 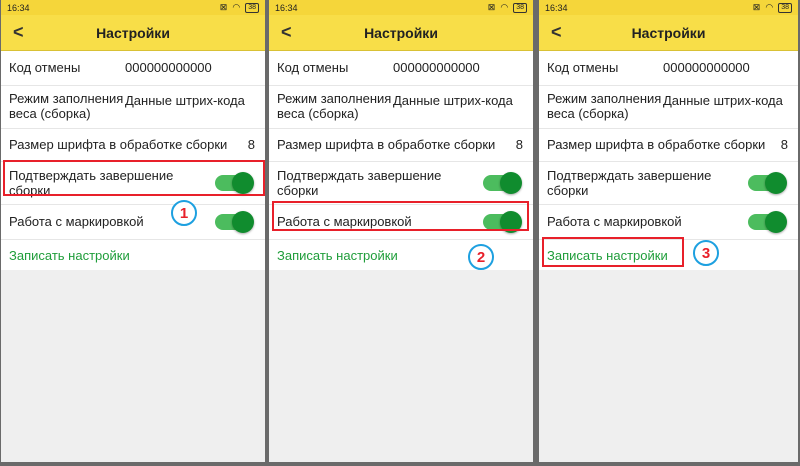 I want to click on highlight-frame-marking, so click(x=400, y=216).